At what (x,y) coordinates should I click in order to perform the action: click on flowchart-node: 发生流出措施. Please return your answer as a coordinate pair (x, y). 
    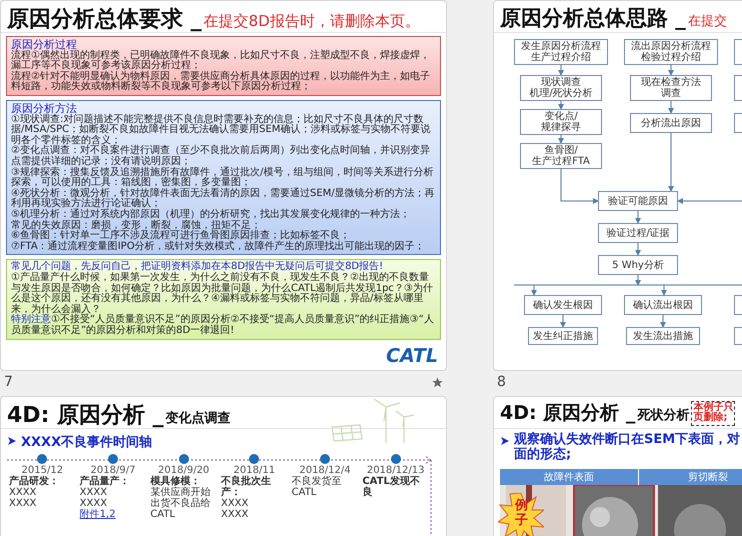
    Looking at the image, I should click on (663, 336).